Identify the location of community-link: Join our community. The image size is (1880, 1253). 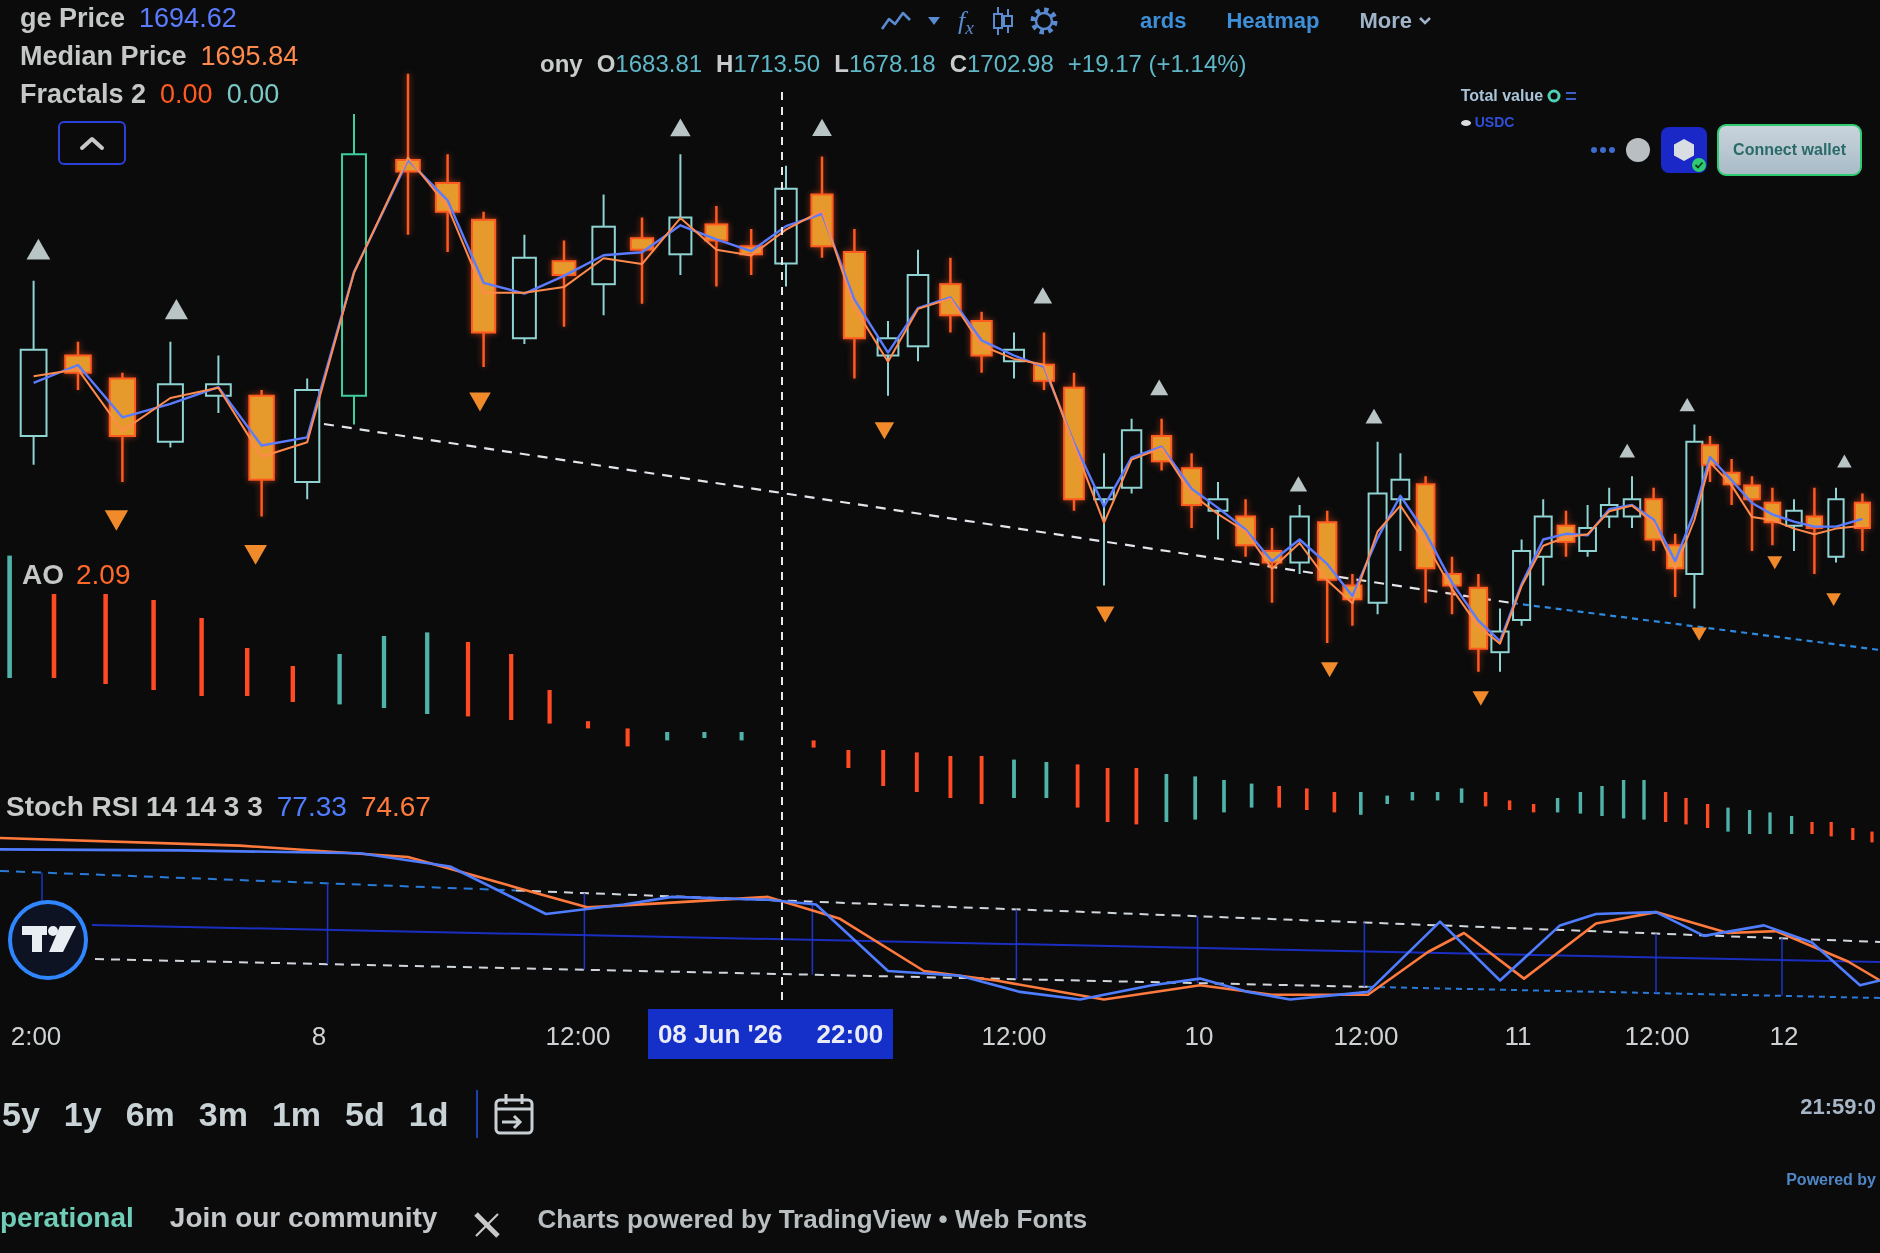
(303, 1218).